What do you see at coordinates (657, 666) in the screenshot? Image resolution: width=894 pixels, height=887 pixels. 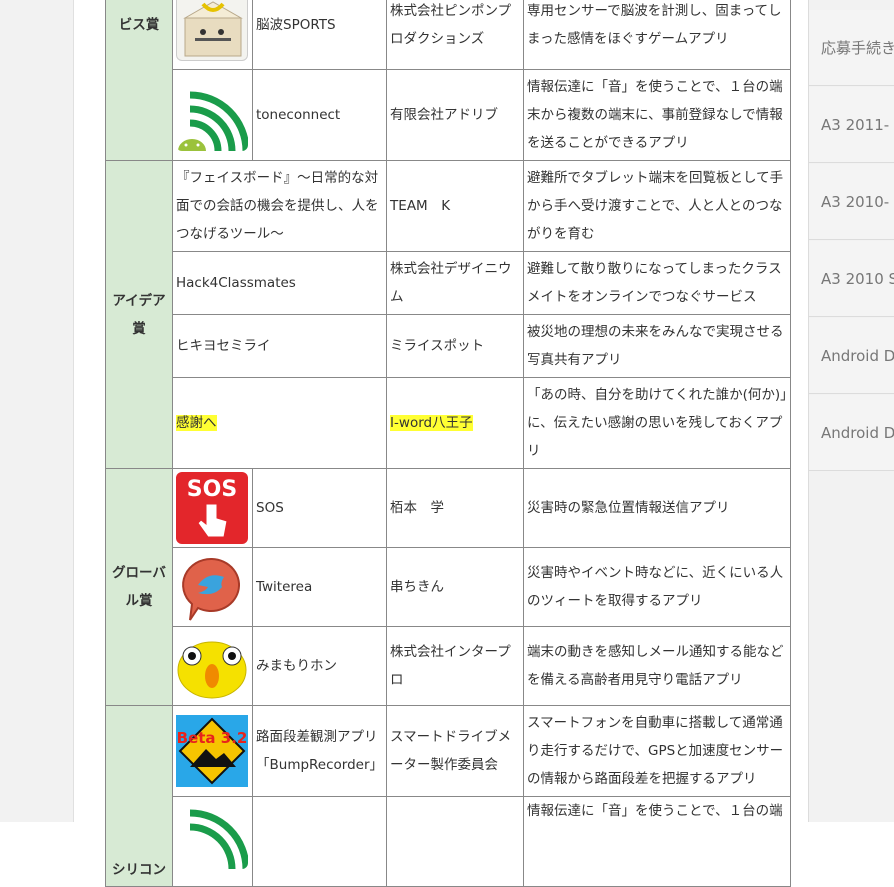 I see `description: 端末の動きを感知しメール通知する能などを備える高齢者用見守り電話アプリ` at bounding box center [657, 666].